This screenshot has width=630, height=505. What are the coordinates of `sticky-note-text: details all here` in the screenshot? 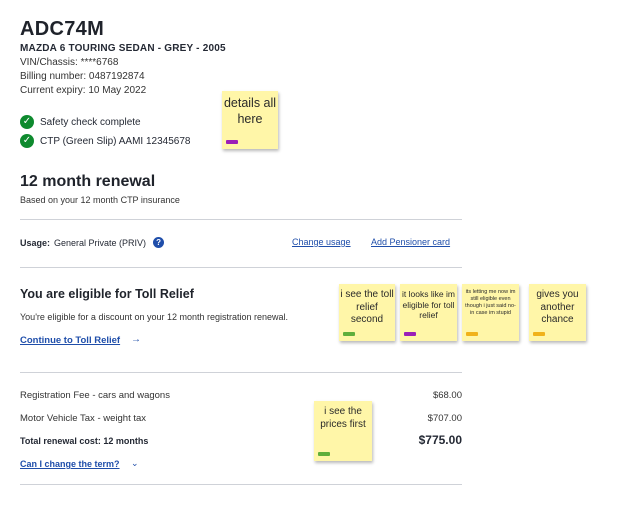 It's located at (250, 111).